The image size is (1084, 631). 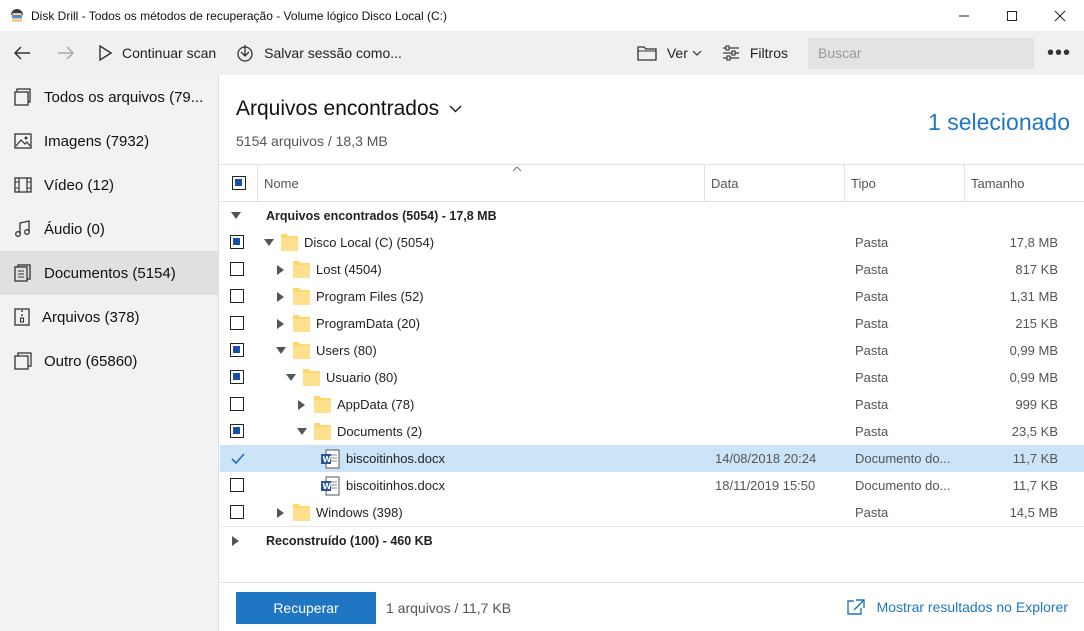 What do you see at coordinates (306, 608) in the screenshot?
I see `recover-button: Recuperar` at bounding box center [306, 608].